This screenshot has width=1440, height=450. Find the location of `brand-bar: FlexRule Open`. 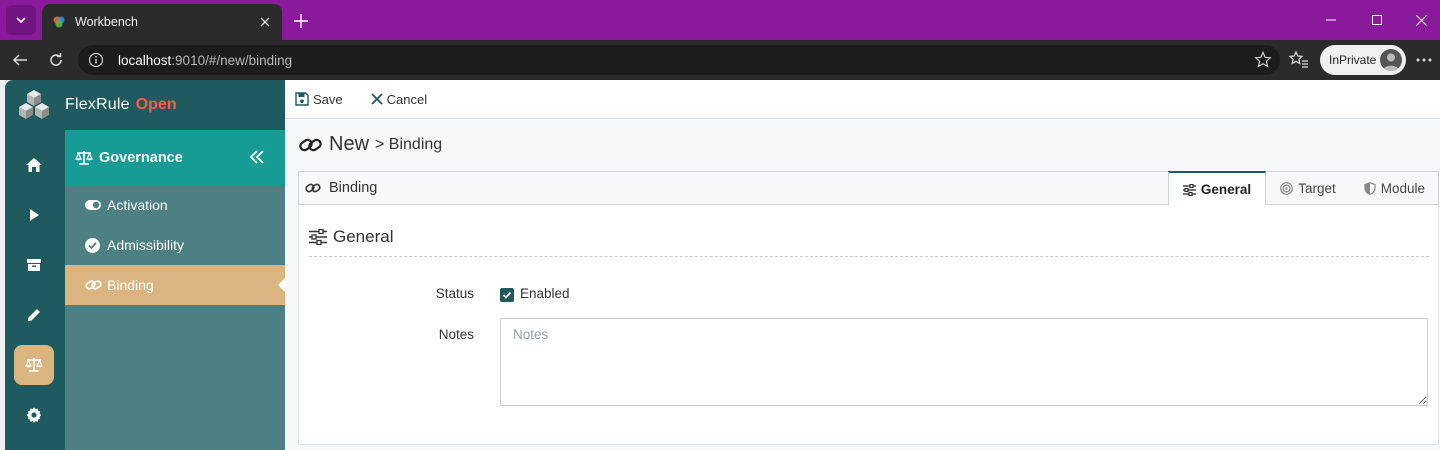

brand-bar: FlexRule Open is located at coordinates (145, 105).